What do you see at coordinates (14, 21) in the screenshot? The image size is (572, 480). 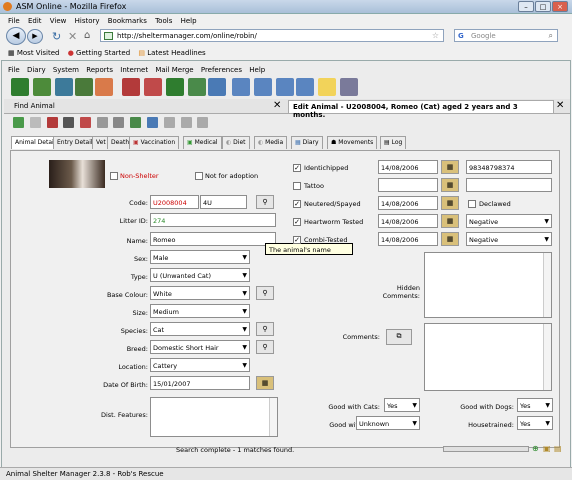 I see `menu-file: File` at bounding box center [14, 21].